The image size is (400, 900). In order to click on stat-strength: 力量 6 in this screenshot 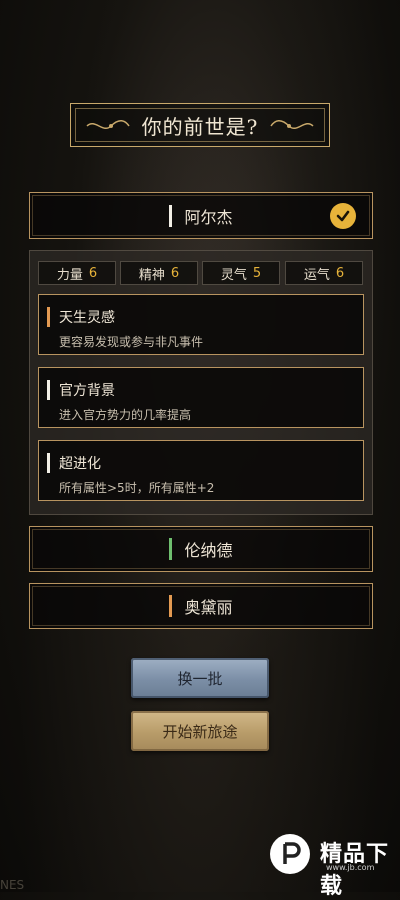, I will do `click(77, 273)`.